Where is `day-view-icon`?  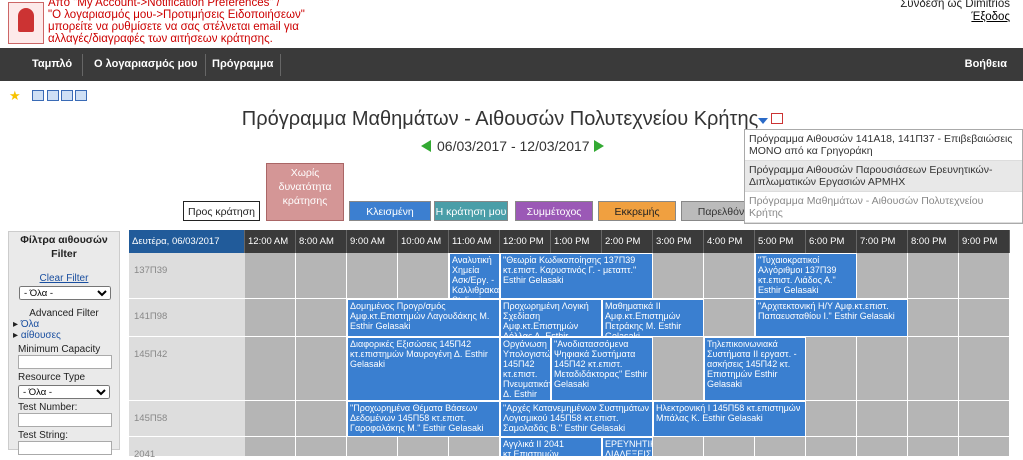 day-view-icon is located at coordinates (38, 95).